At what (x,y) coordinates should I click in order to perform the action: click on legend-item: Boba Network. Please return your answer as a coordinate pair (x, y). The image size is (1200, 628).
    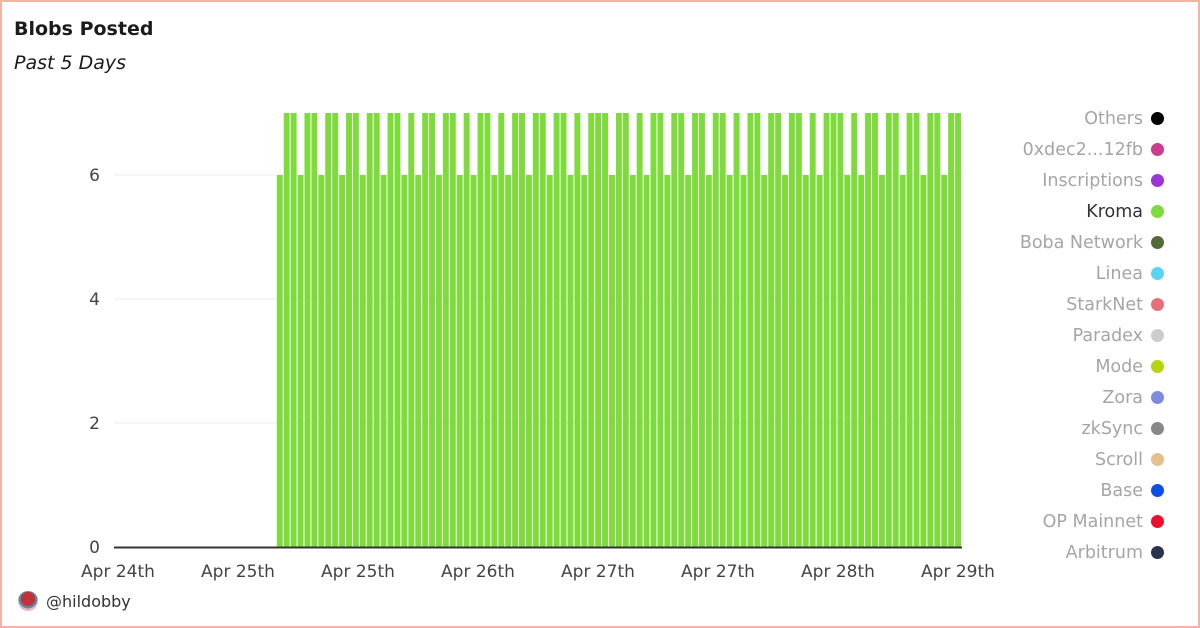
    Looking at the image, I should click on (1092, 242).